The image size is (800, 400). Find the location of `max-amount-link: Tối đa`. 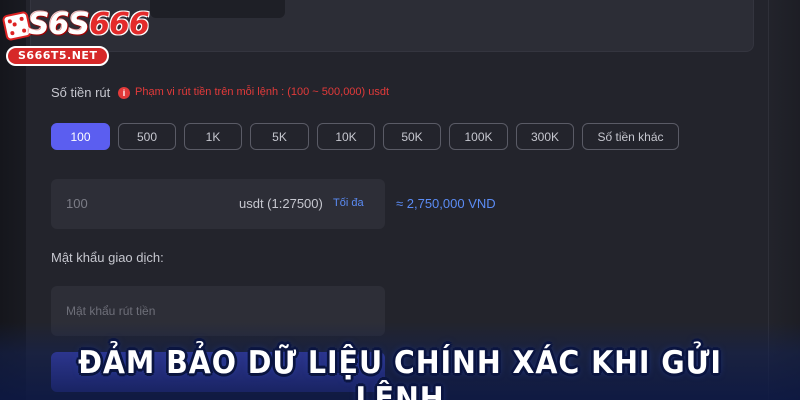

max-amount-link: Tối đa is located at coordinates (348, 203).